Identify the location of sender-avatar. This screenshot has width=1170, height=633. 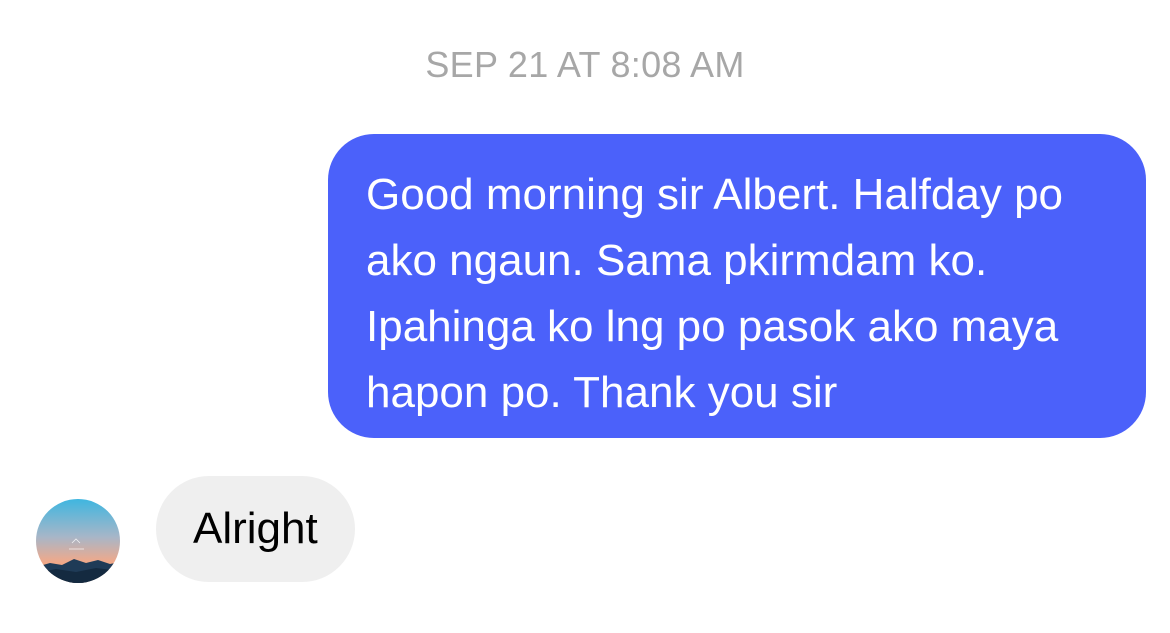
(78, 541).